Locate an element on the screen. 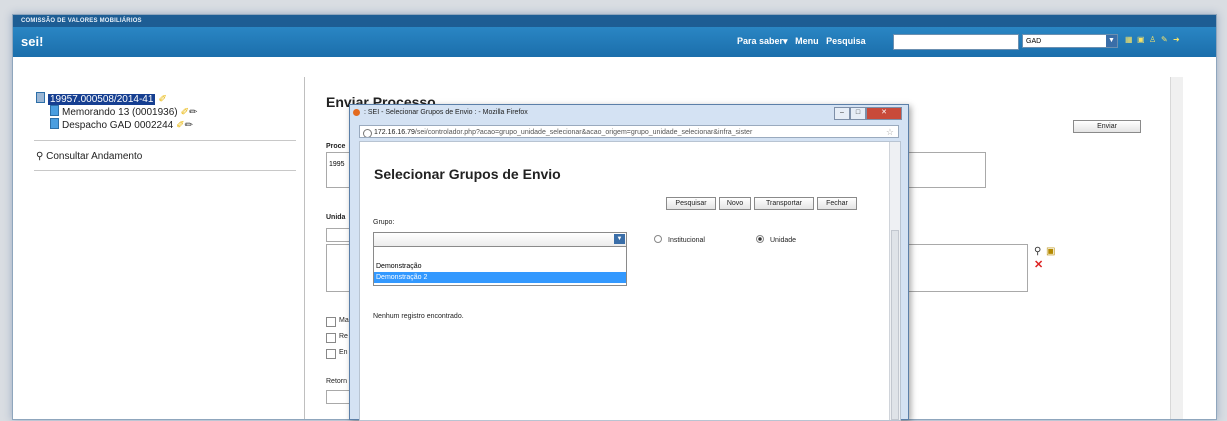 The image size is (1227, 421). dropdown-option-2: Demonstração 2 is located at coordinates (500, 277).